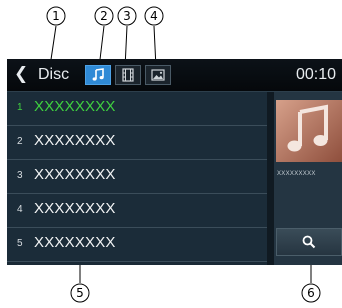  Describe the element at coordinates (270, 178) in the screenshot. I see `pane-divider` at that location.